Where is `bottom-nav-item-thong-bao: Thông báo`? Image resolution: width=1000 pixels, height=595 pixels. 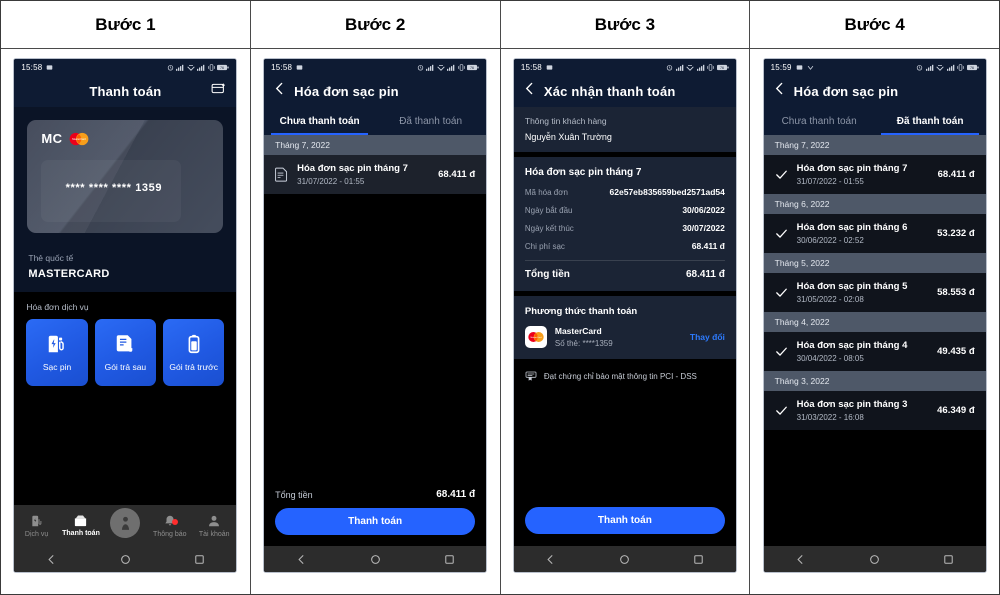 bottom-nav-item-thong-bao: Thông báo is located at coordinates (170, 526).